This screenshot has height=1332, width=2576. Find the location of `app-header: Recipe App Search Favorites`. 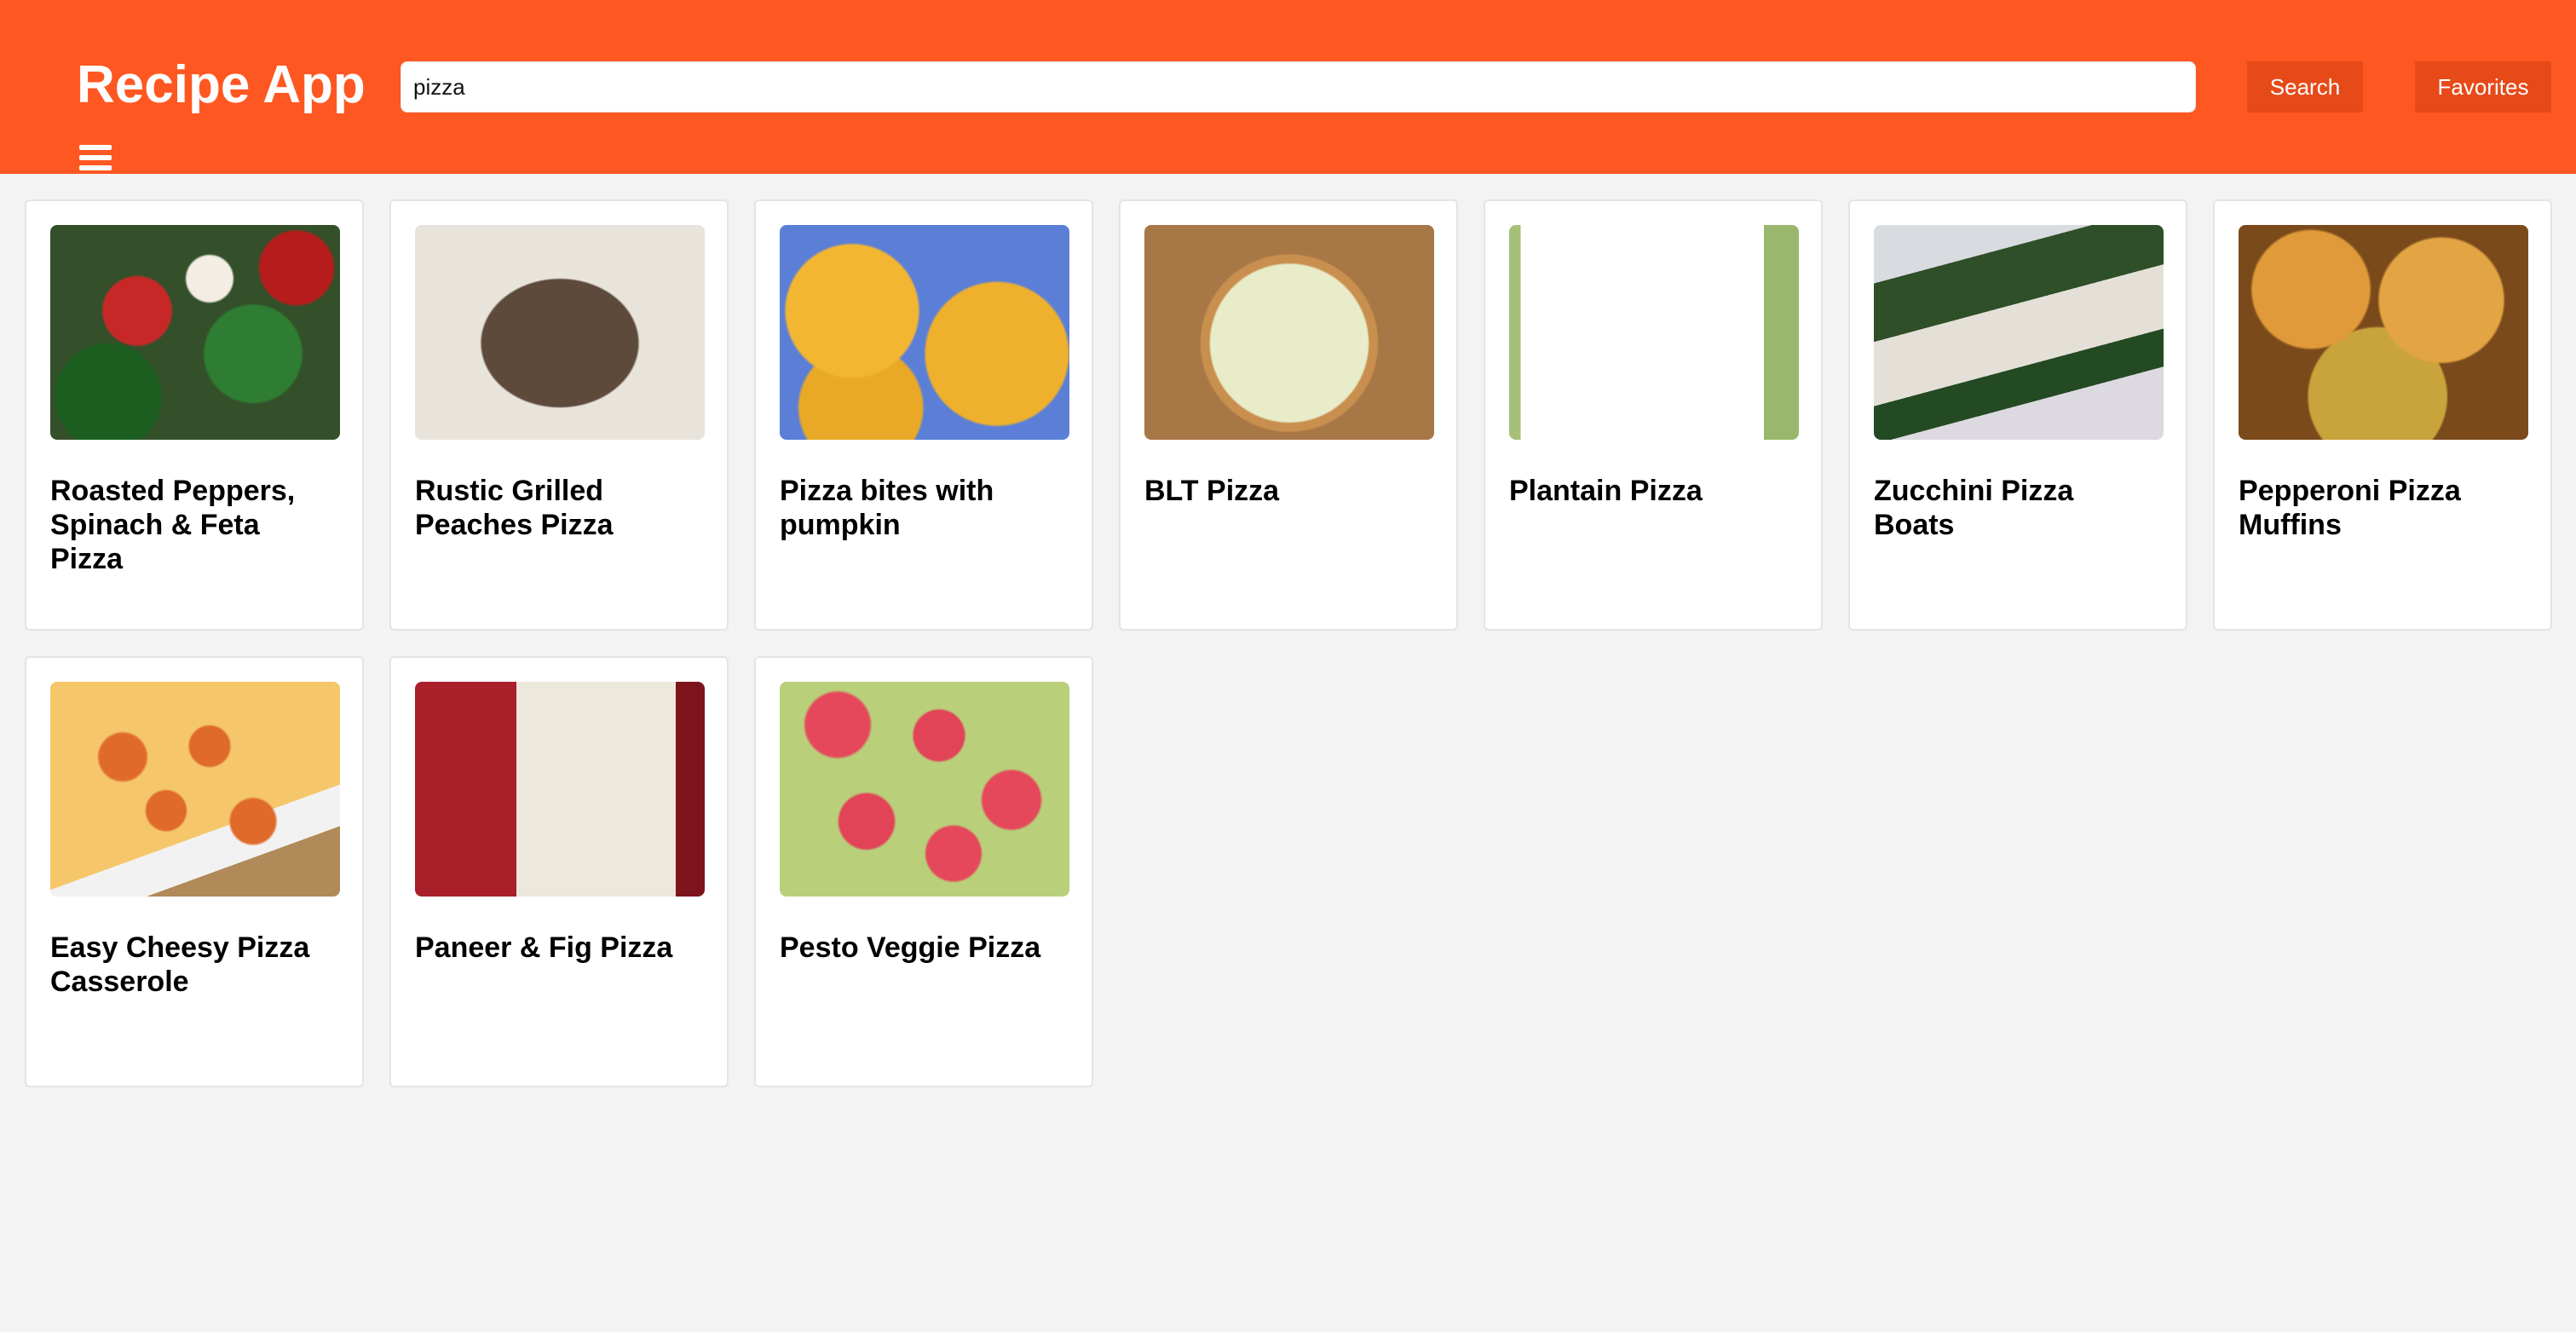

app-header: Recipe App Search Favorites is located at coordinates (1288, 87).